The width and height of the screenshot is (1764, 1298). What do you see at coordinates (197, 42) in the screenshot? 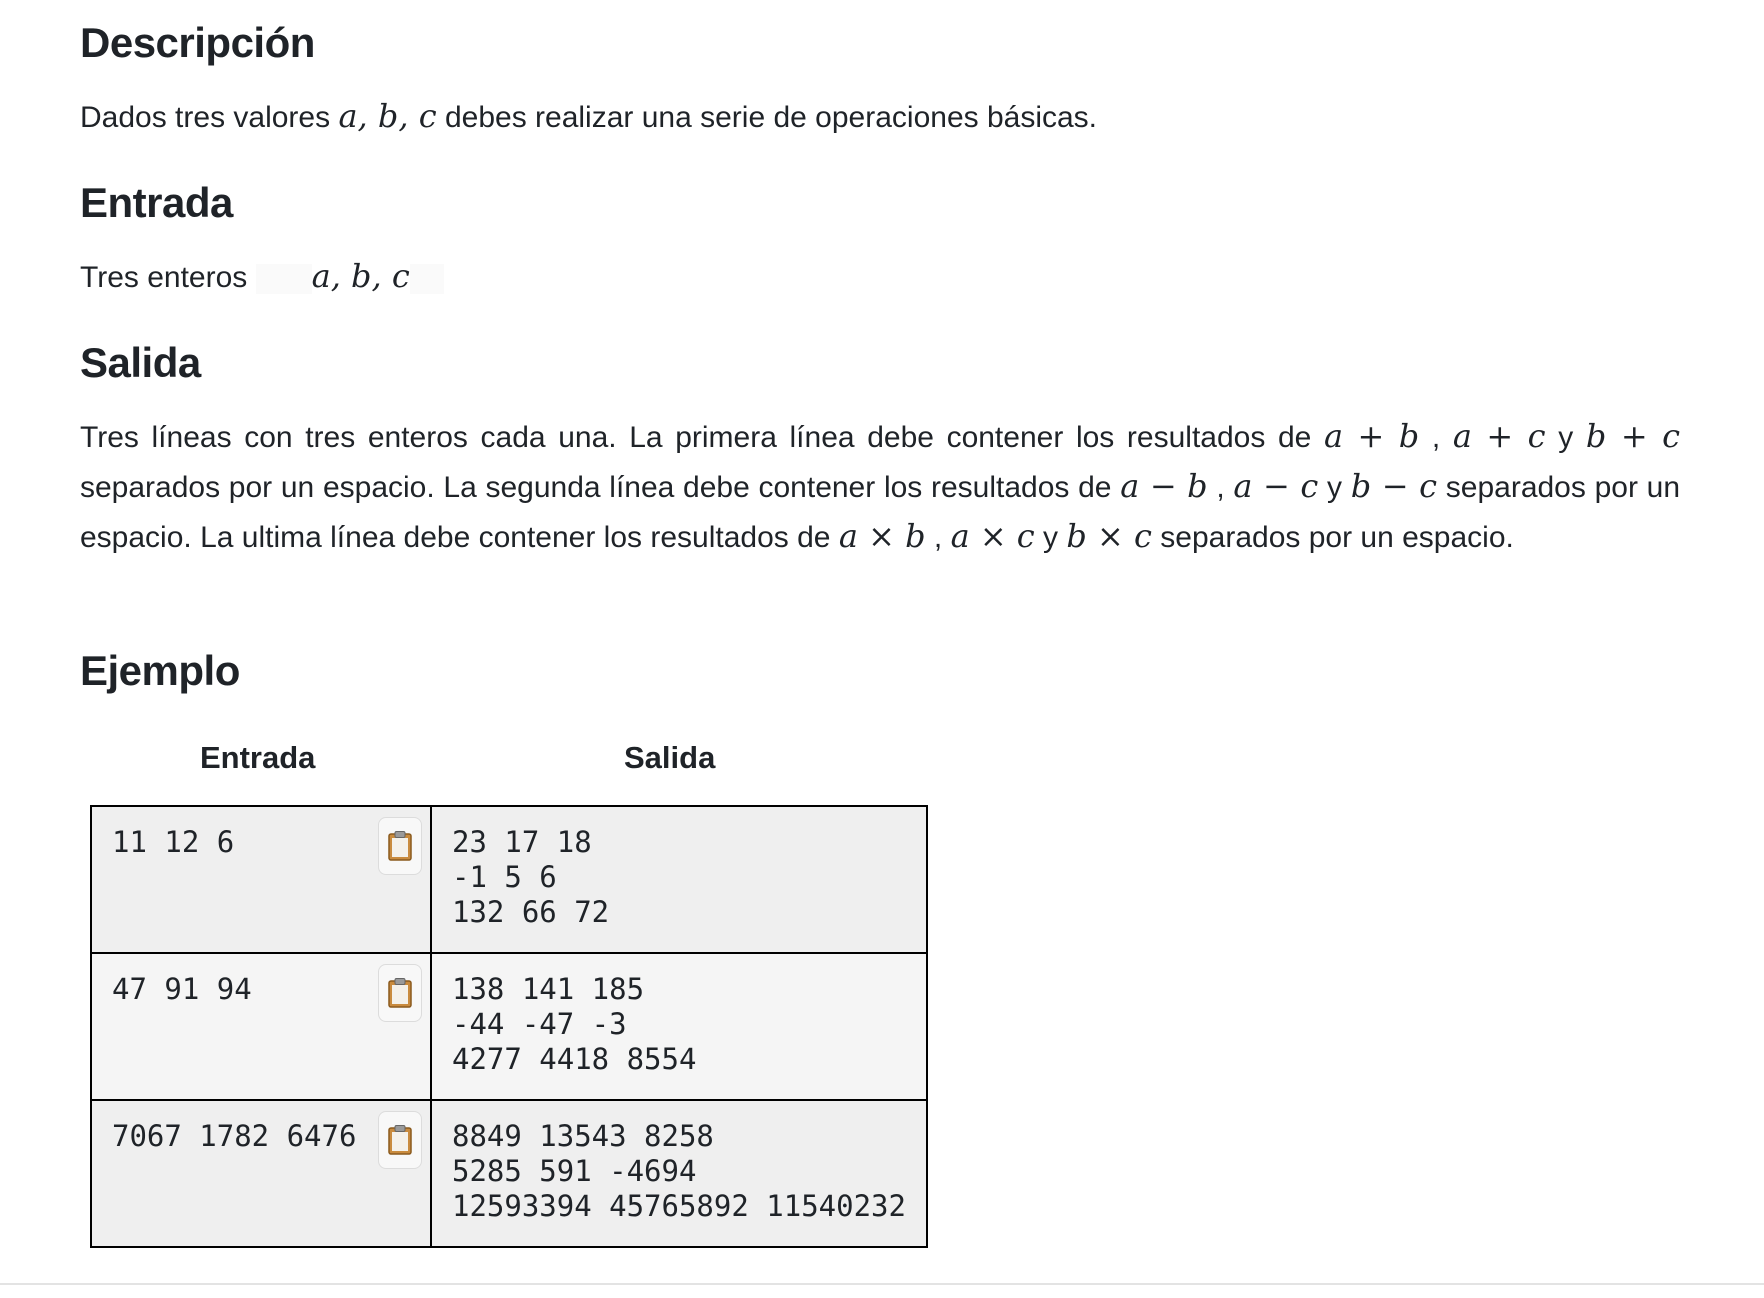
I see `section-heading-descripcion: Descripción` at bounding box center [197, 42].